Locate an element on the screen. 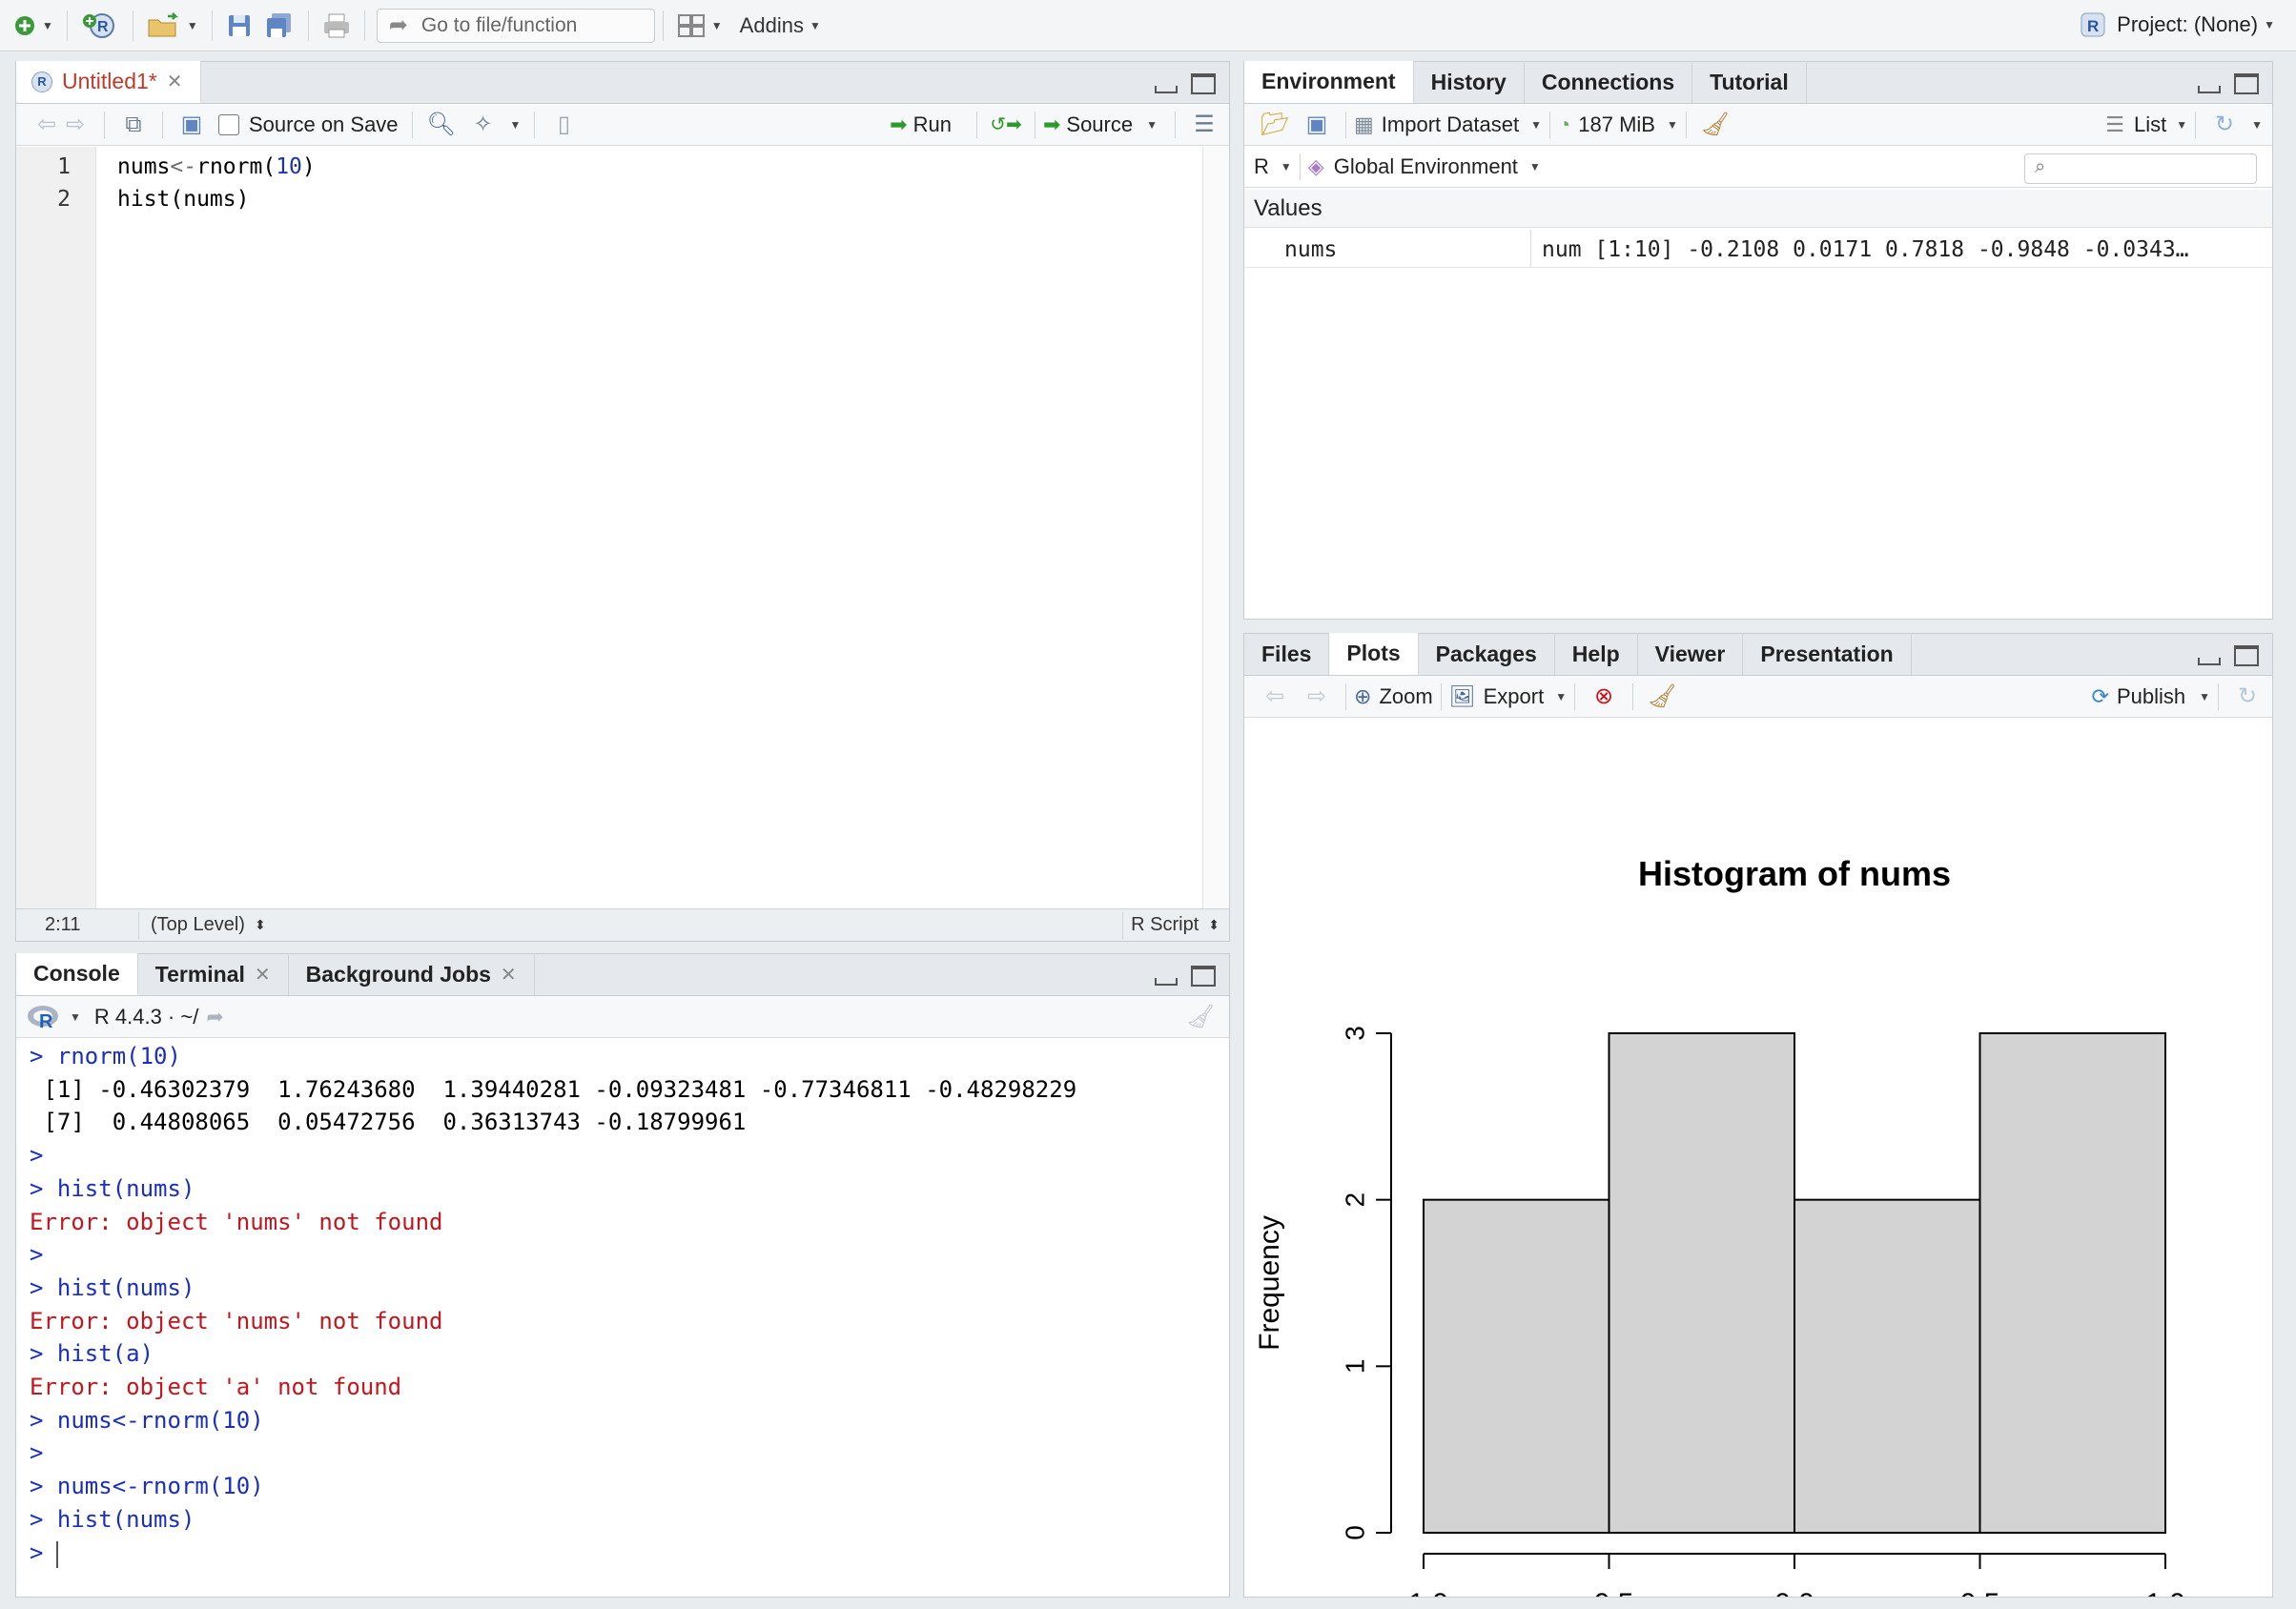  grid-layout-icon is located at coordinates (691, 25).